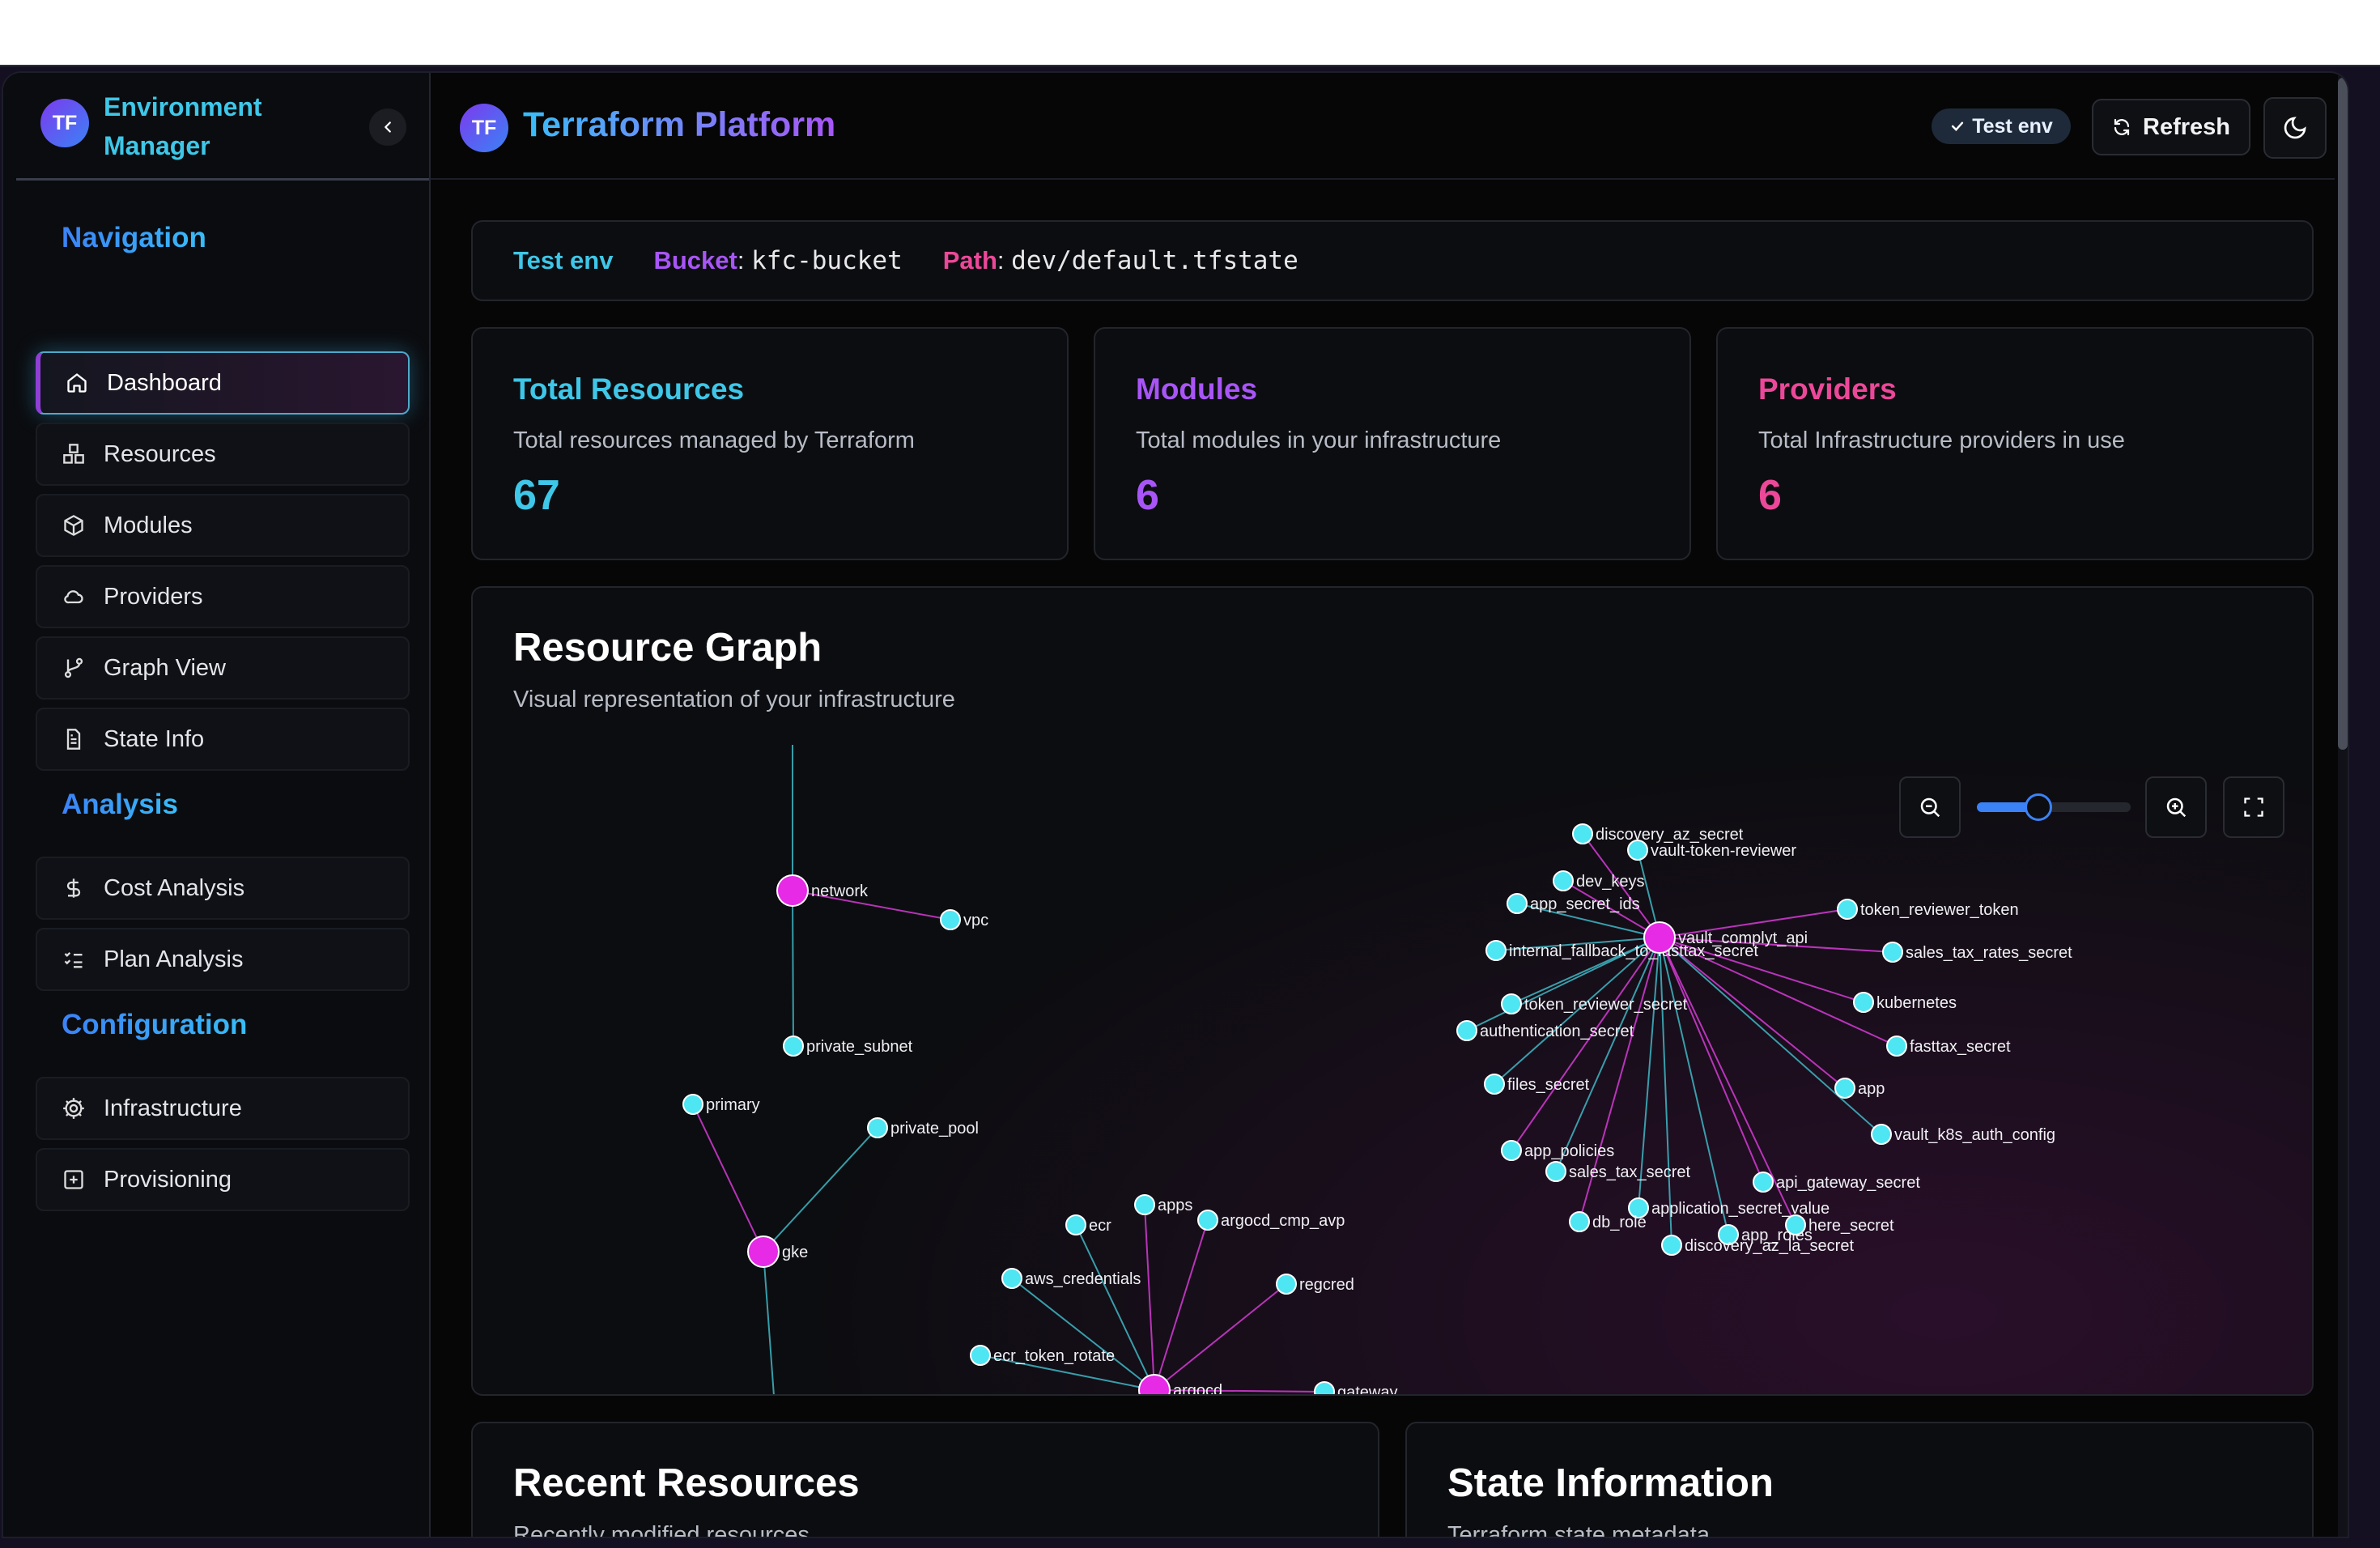 The width and height of the screenshot is (2380, 1548). I want to click on cog-icon, so click(74, 1108).